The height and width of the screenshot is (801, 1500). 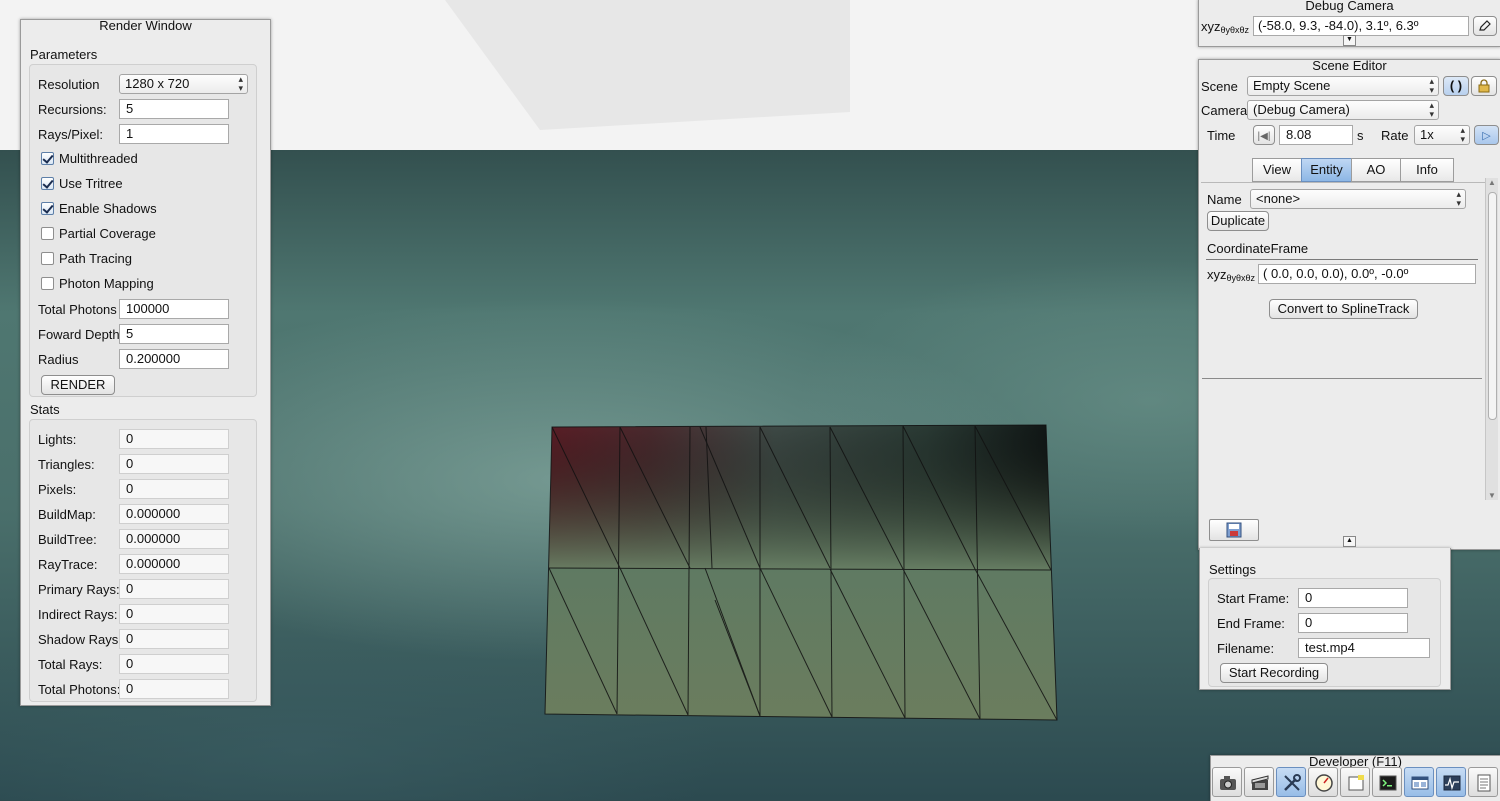 I want to click on camera-select: (Debug Camera) ▴ ▾, so click(x=1343, y=110).